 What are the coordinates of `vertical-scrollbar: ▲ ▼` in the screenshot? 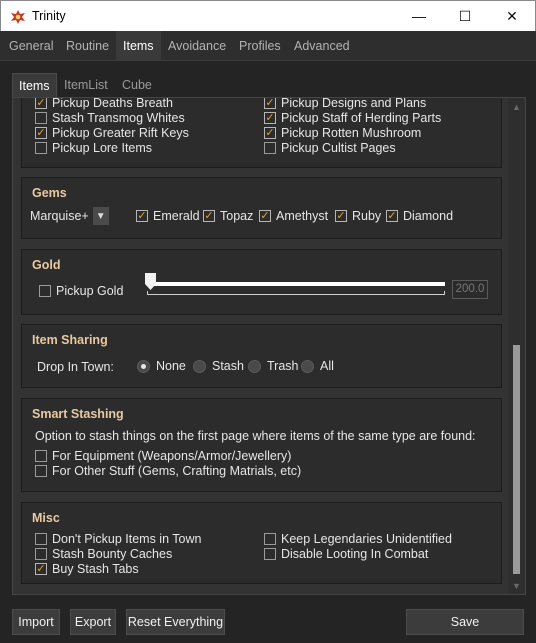 It's located at (516, 346).